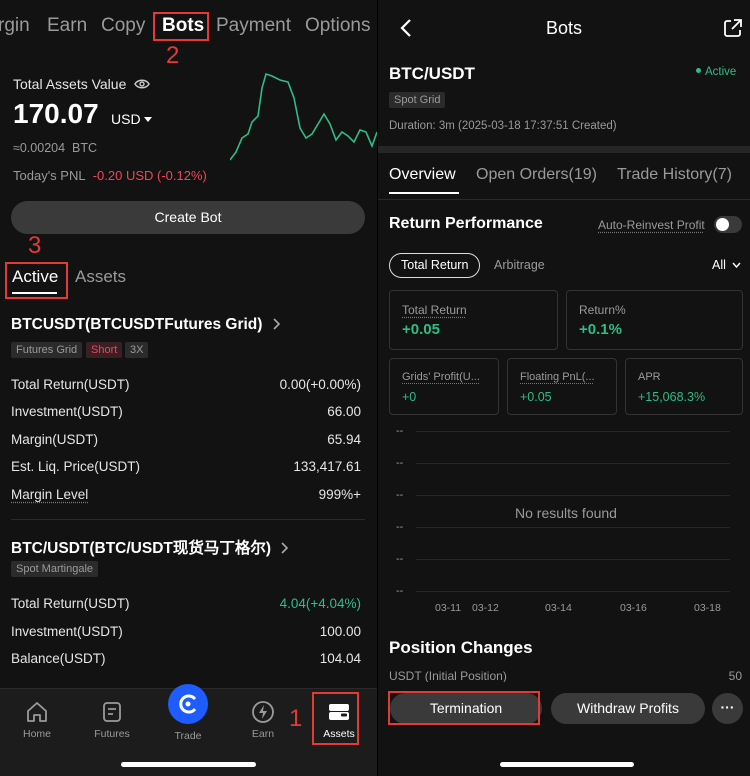  Describe the element at coordinates (344, 411) in the screenshot. I see `row-value-investment: 66.00` at that location.